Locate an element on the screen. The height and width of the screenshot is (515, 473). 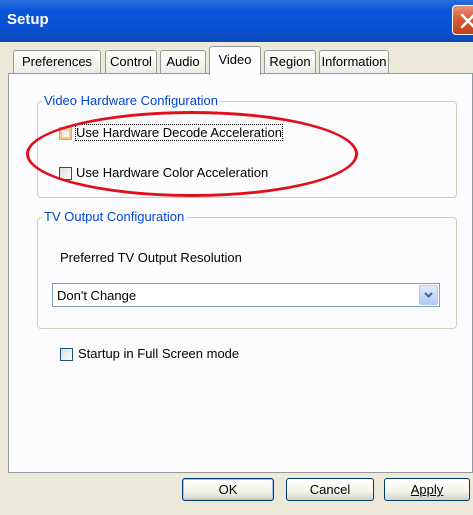
fullscreen-checkbox is located at coordinates (66, 354).